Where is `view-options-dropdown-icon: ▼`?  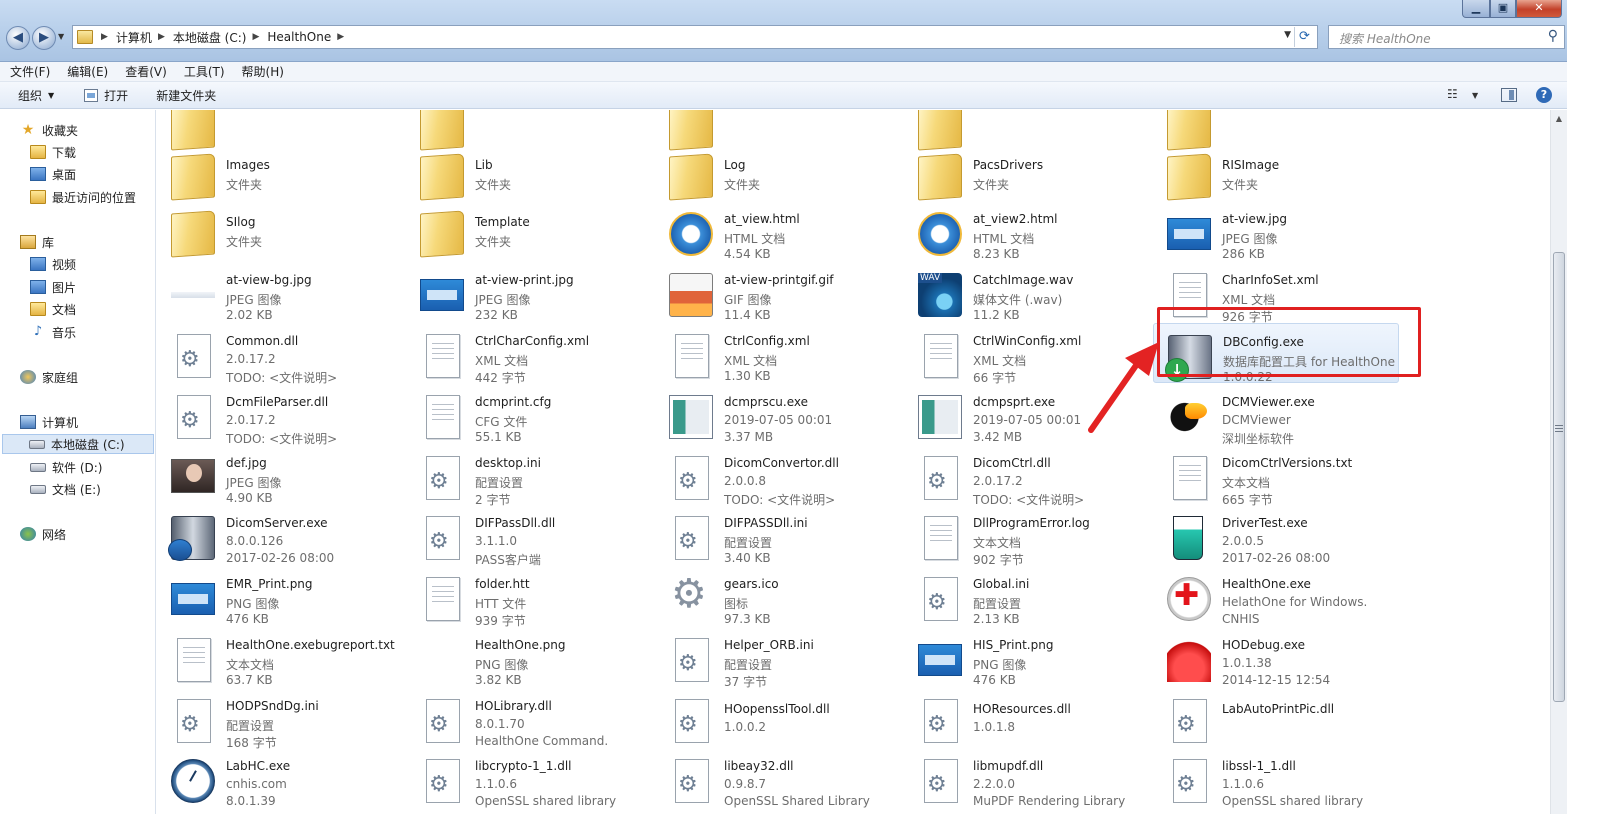
view-options-dropdown-icon: ▼ is located at coordinates (1475, 99).